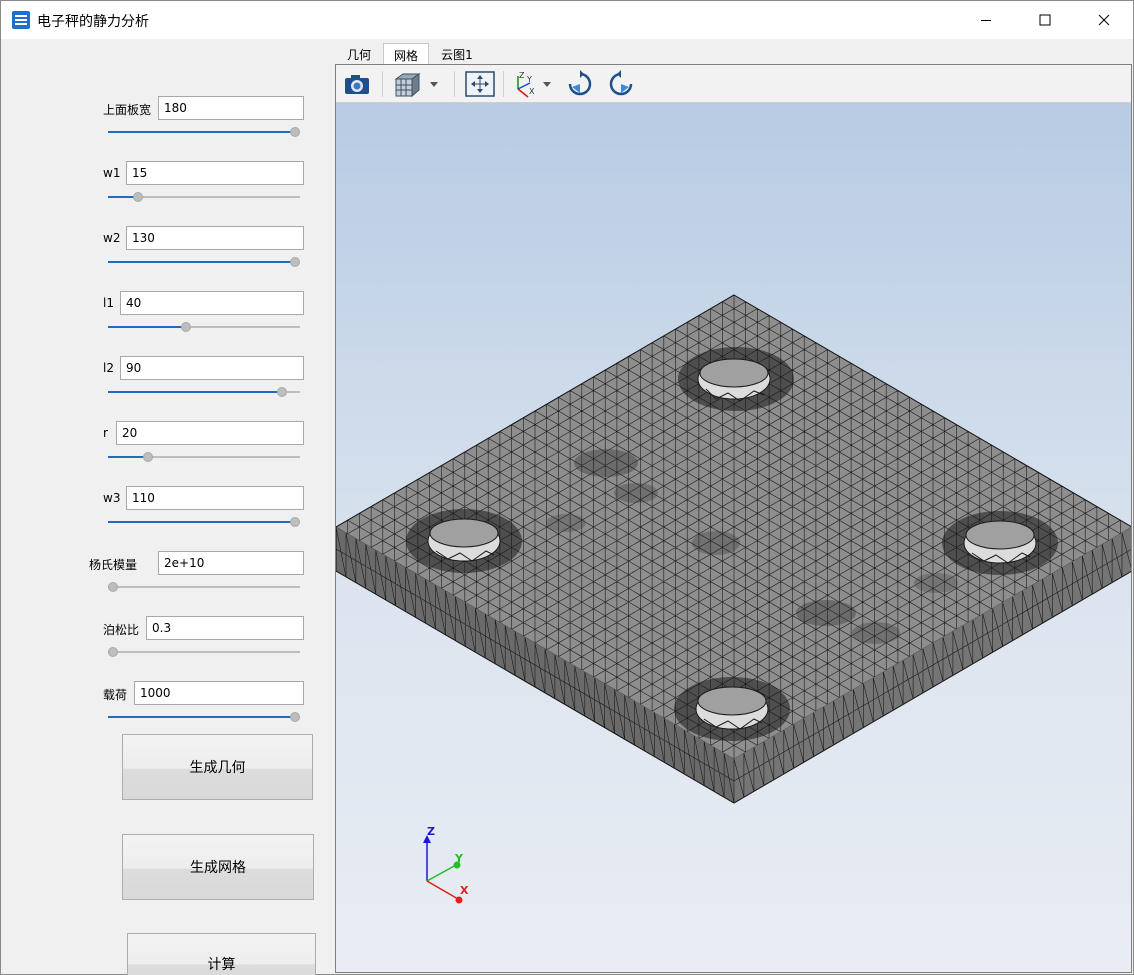  I want to click on axis-triad: Z Y X, so click(446, 864).